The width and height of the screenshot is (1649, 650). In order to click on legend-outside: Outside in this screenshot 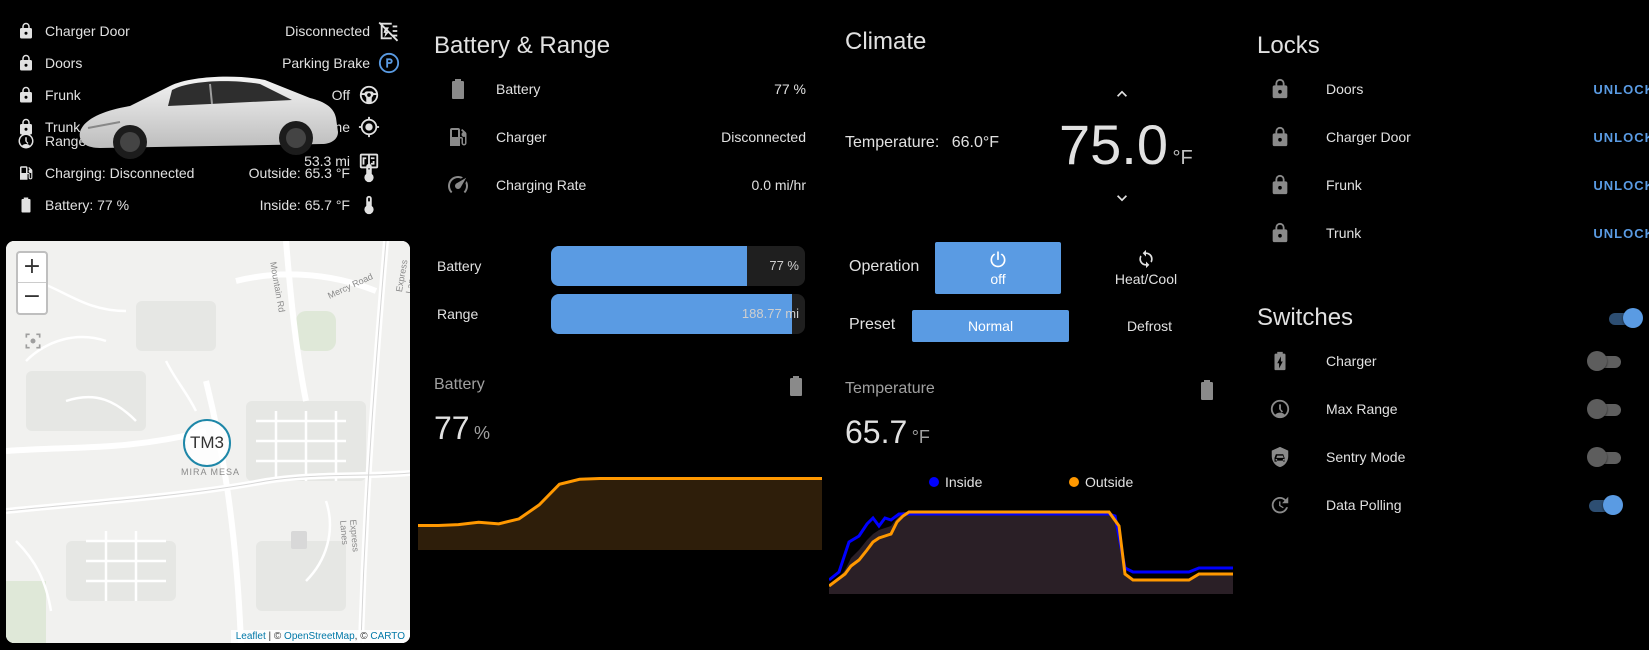, I will do `click(1101, 482)`.